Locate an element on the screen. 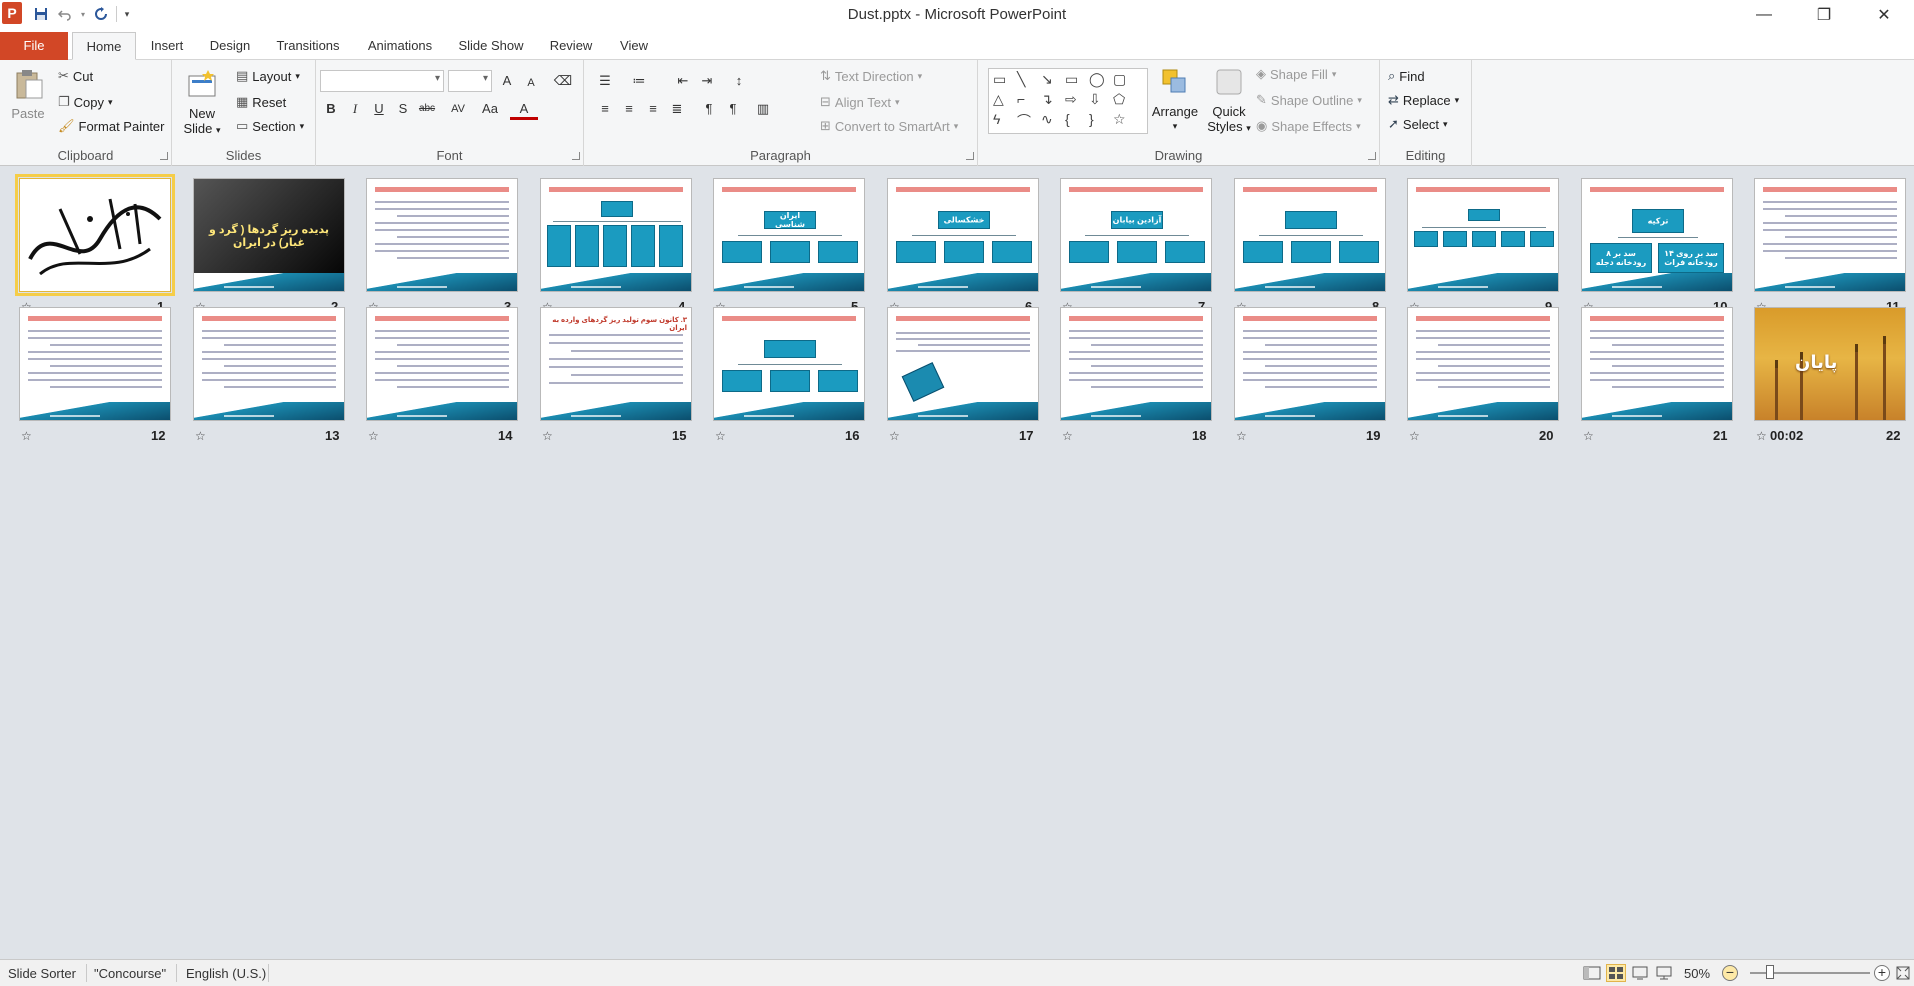 The image size is (1914, 986). zoom-in-button: + is located at coordinates (1882, 973).